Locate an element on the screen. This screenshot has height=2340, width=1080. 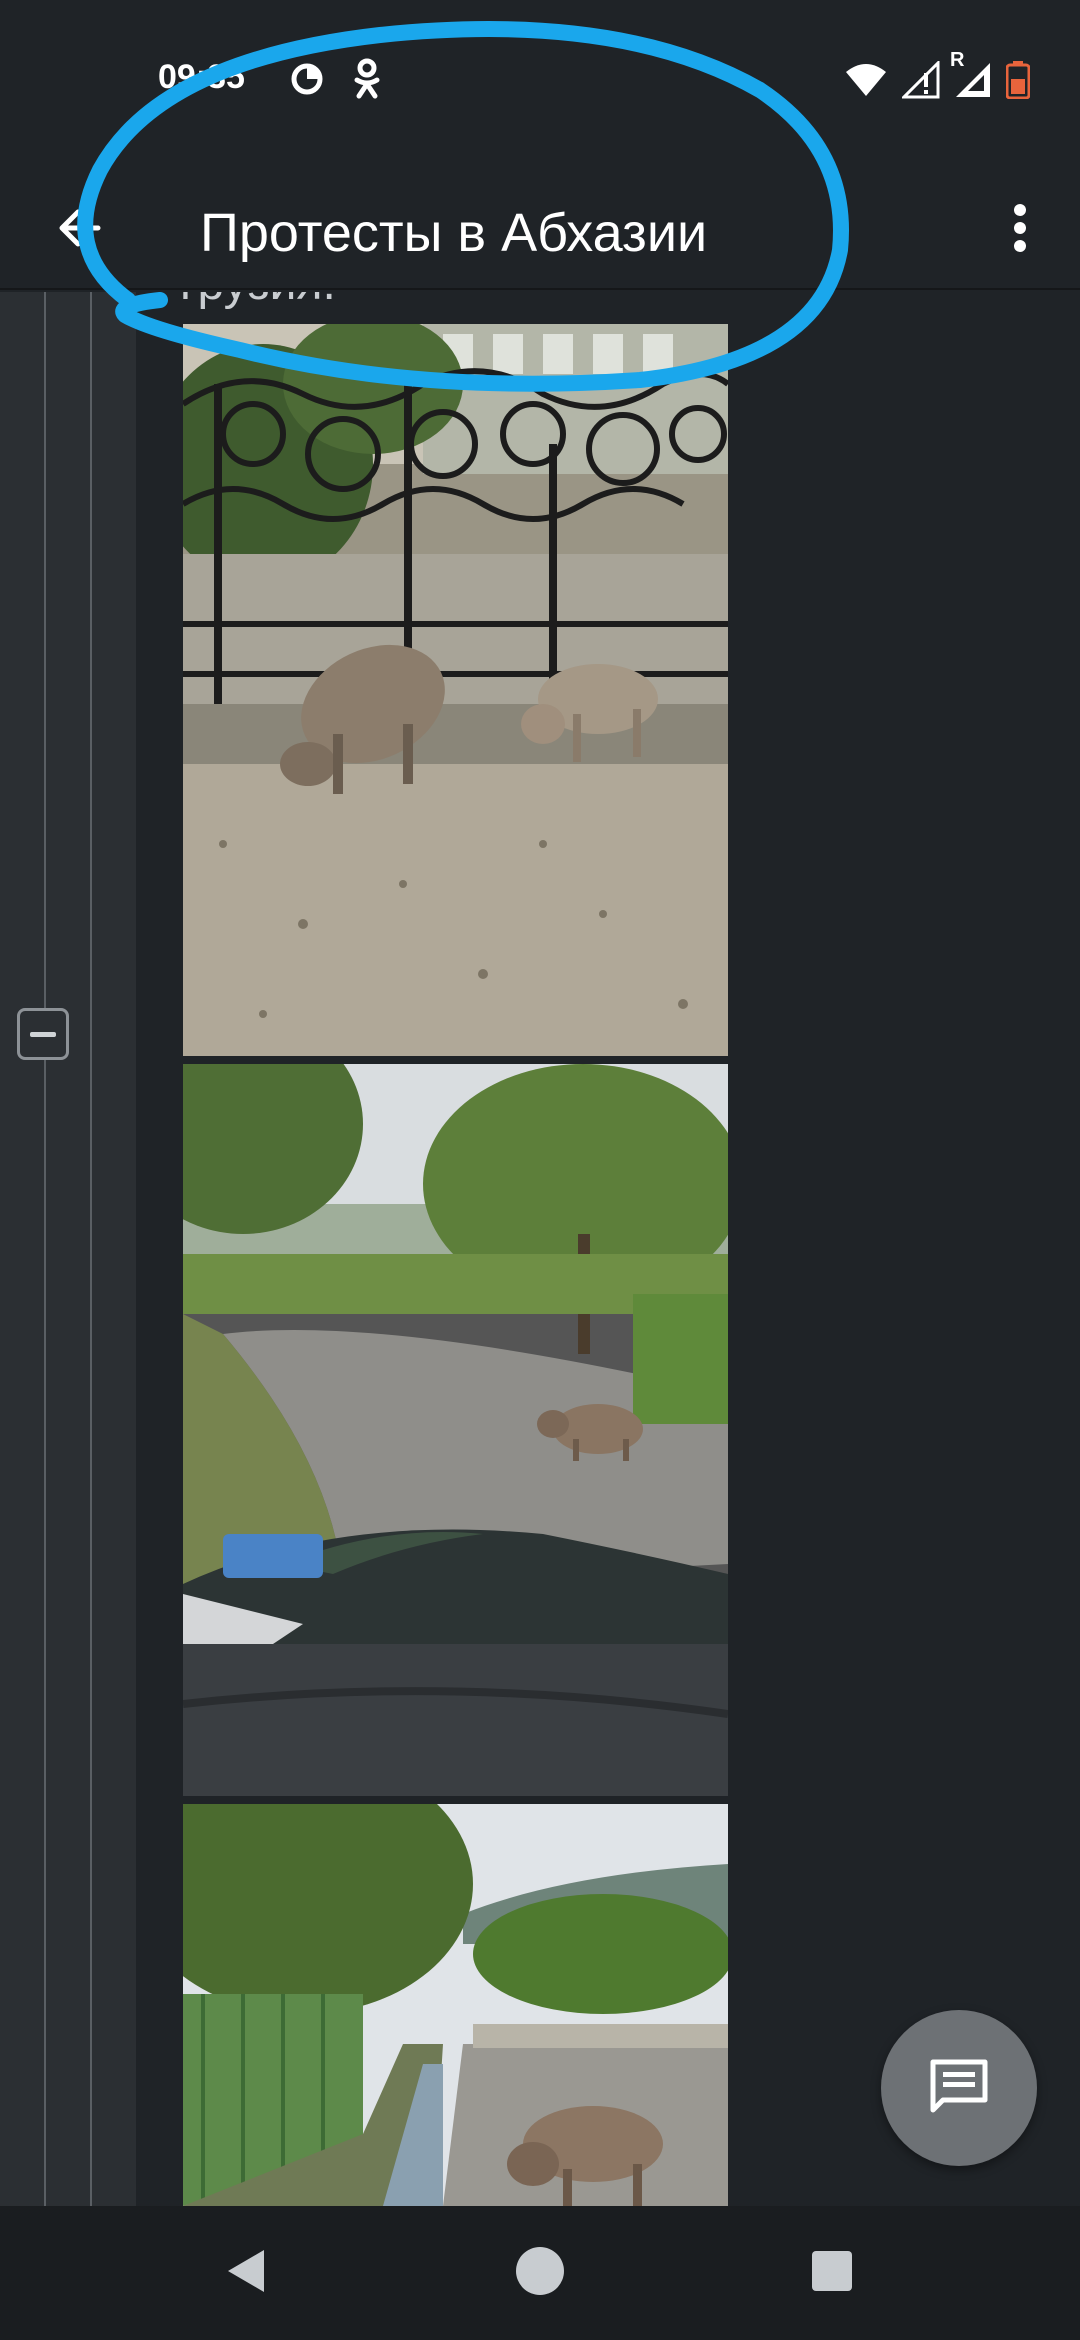
arrow-back-icon is located at coordinates (80, 230).